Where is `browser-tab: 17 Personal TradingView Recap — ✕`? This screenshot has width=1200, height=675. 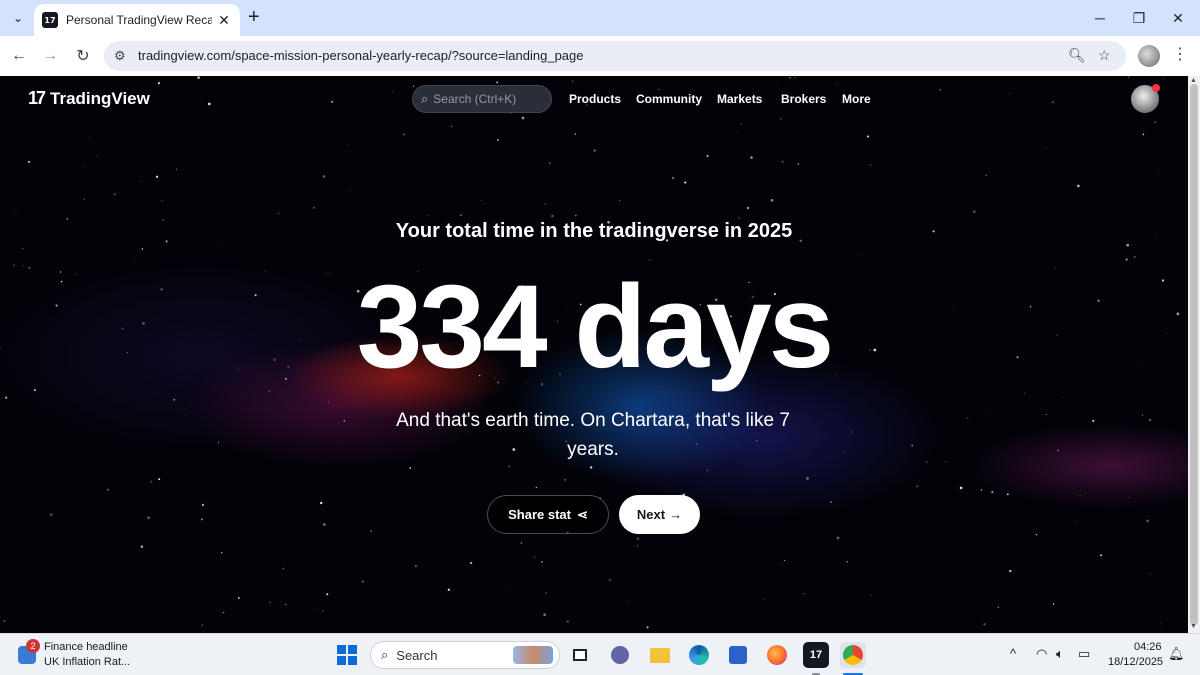
browser-tab: 17 Personal TradingView Recap — ✕ is located at coordinates (137, 20).